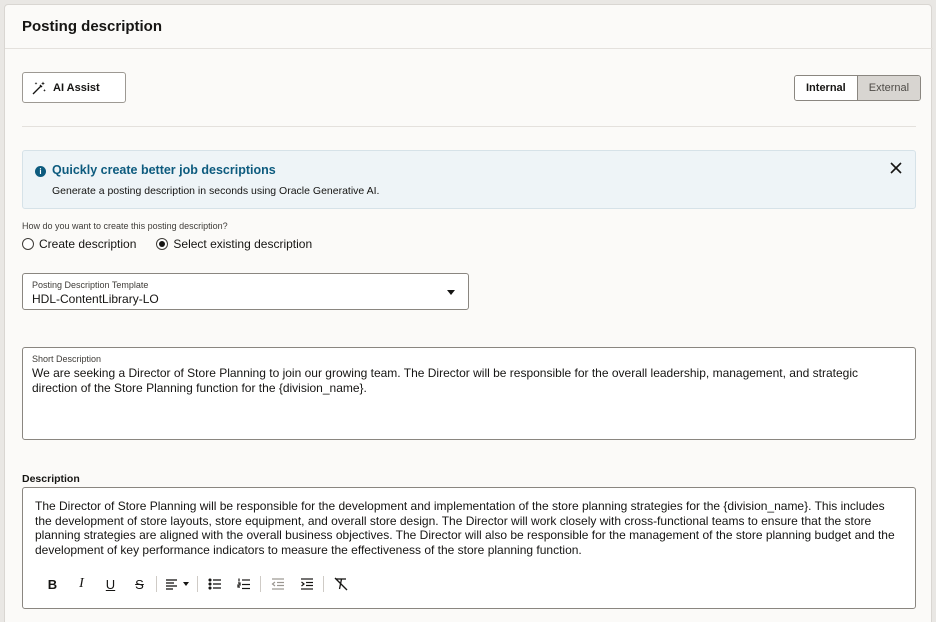 The width and height of the screenshot is (936, 622). What do you see at coordinates (28, 244) in the screenshot?
I see `radio-button` at bounding box center [28, 244].